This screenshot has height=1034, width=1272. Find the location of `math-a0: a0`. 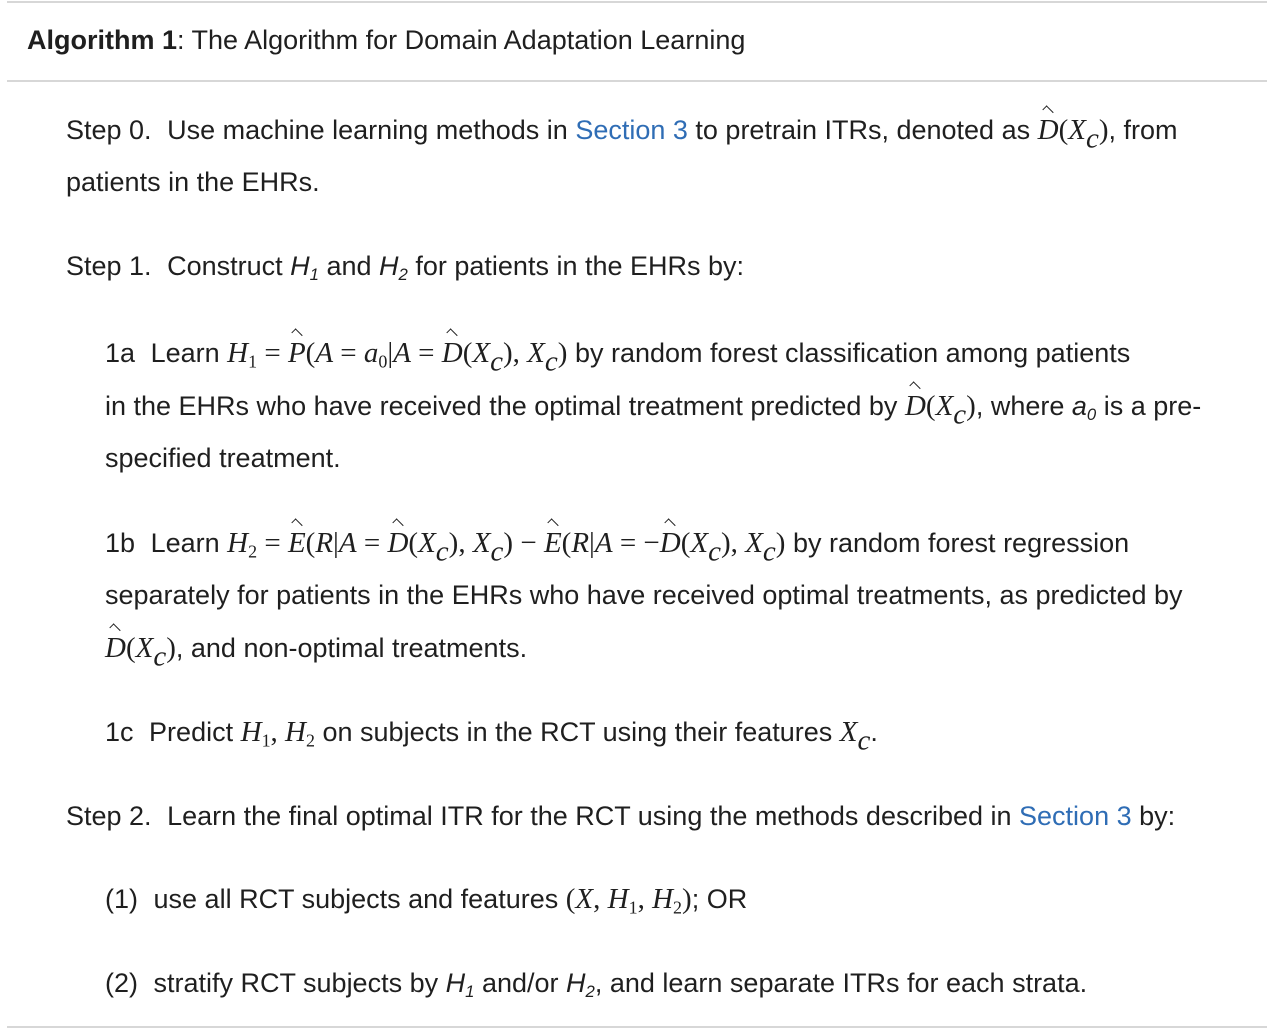

math-a0: a0 is located at coordinates (1084, 408).